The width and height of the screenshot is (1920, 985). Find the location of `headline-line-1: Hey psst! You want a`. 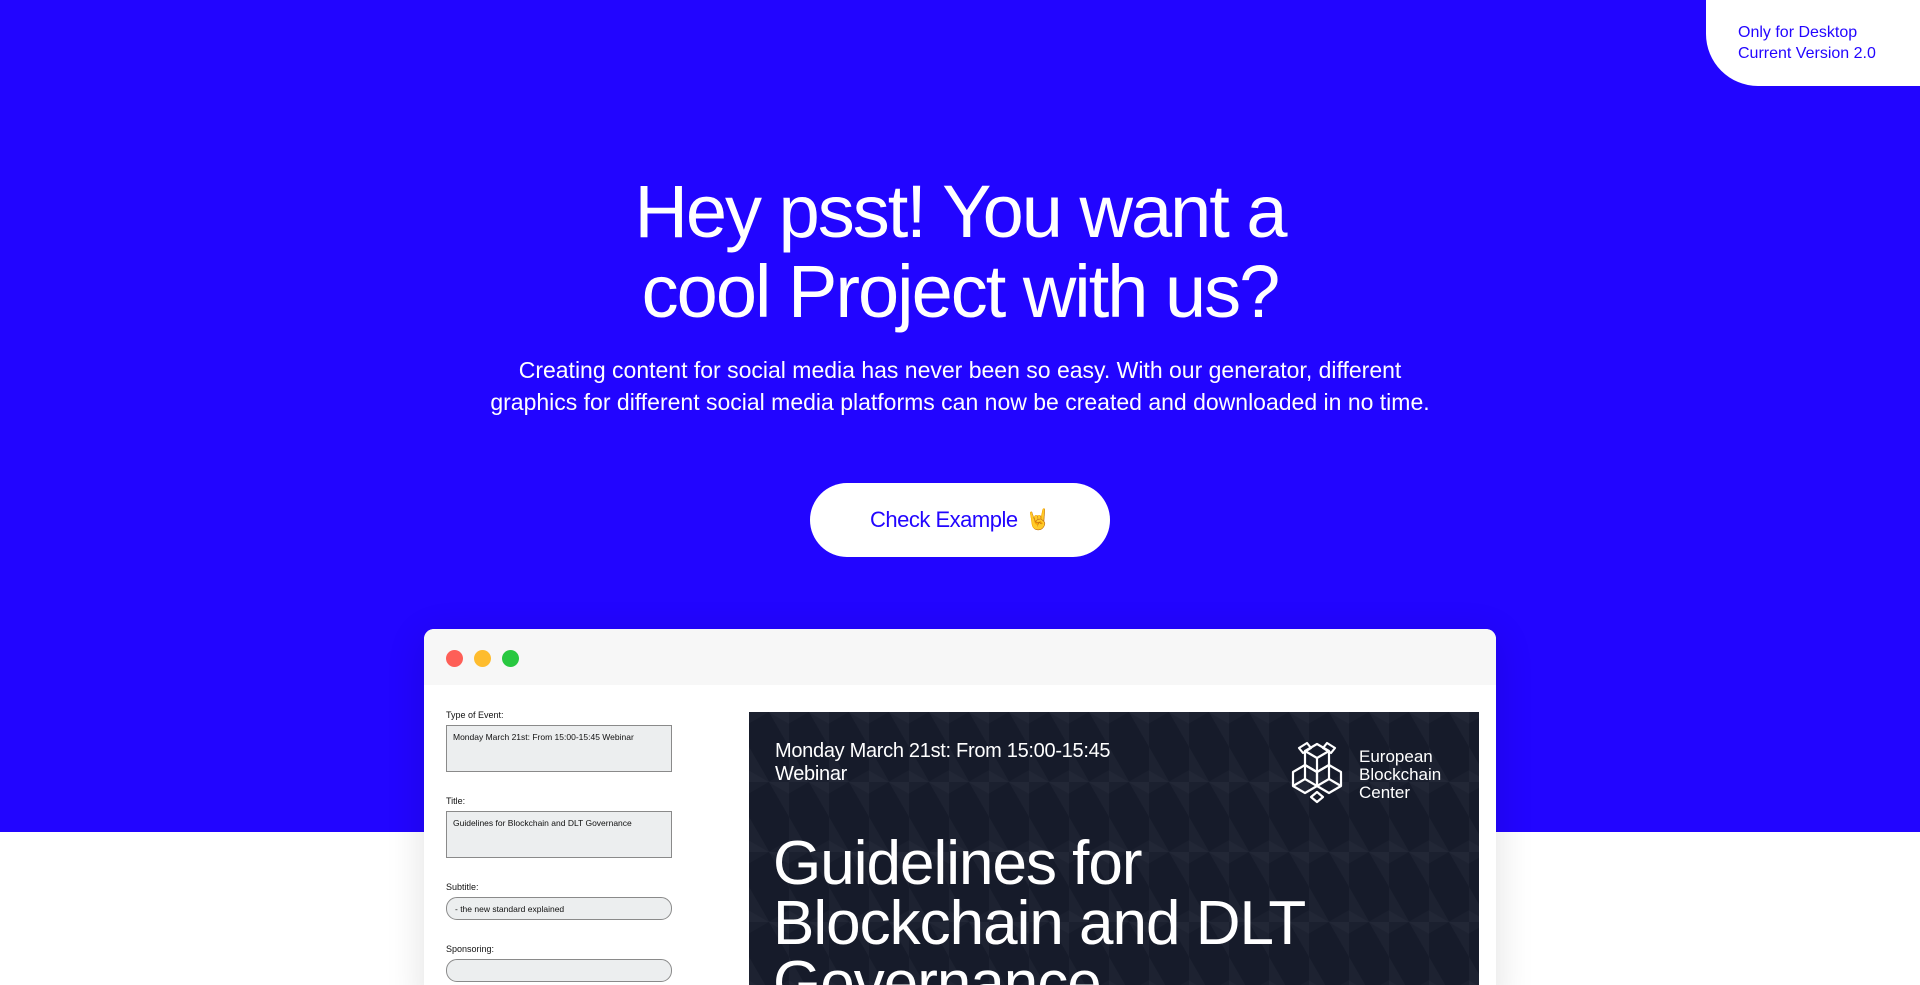

headline-line-1: Hey psst! You want a is located at coordinates (960, 211).